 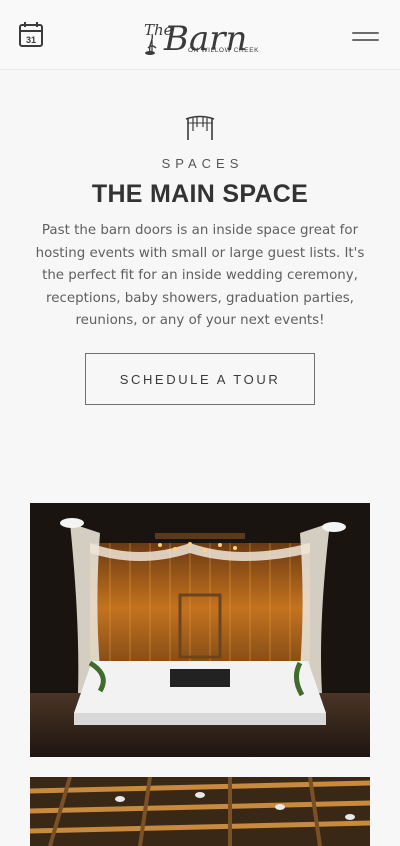 I want to click on schedule-tour-button: SCHEDULE A TOUR, so click(x=200, y=379).